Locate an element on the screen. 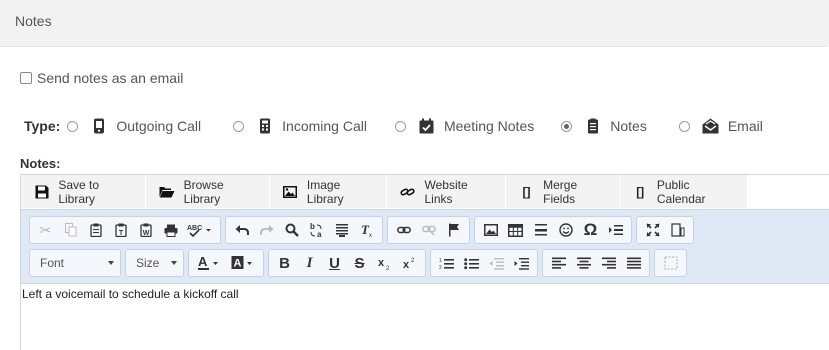 Image resolution: width=829 pixels, height=350 pixels. send-notes-email-row: Send notes as an email is located at coordinates (101, 78).